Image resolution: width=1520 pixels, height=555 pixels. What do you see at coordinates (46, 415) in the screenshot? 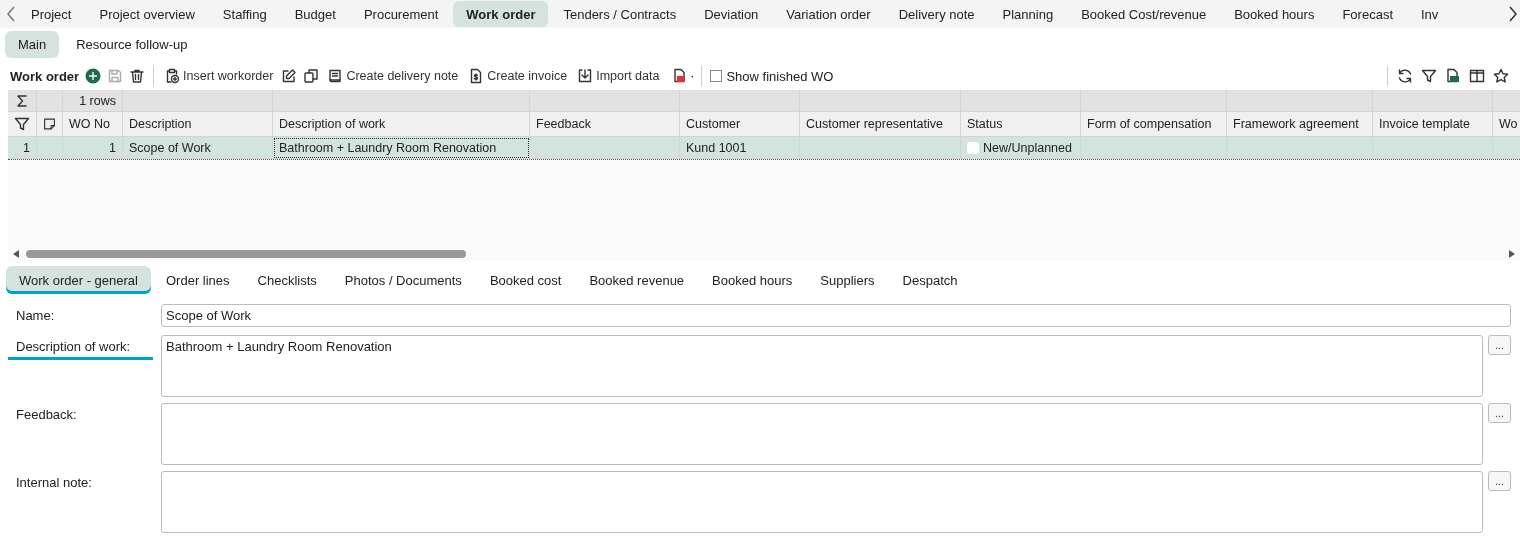
I see `field-label: Feedback:` at bounding box center [46, 415].